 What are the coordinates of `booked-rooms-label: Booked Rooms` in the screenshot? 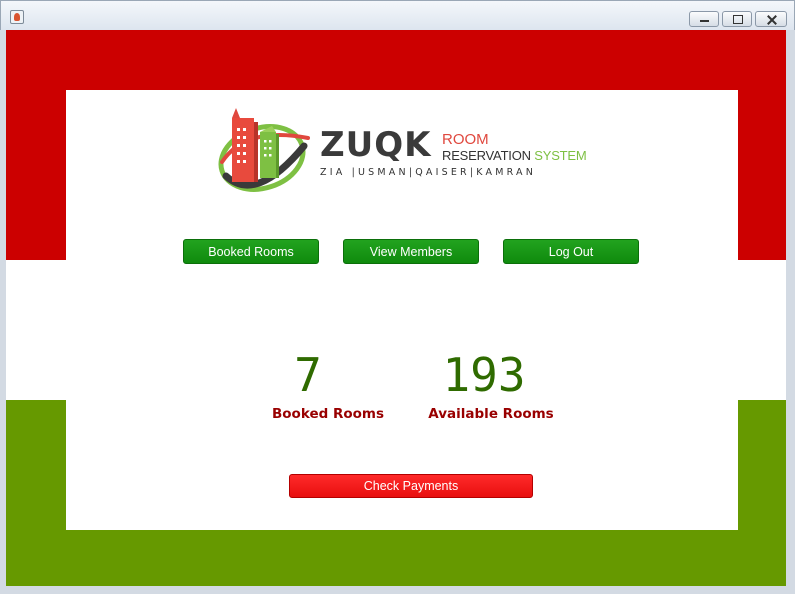 It's located at (328, 414).